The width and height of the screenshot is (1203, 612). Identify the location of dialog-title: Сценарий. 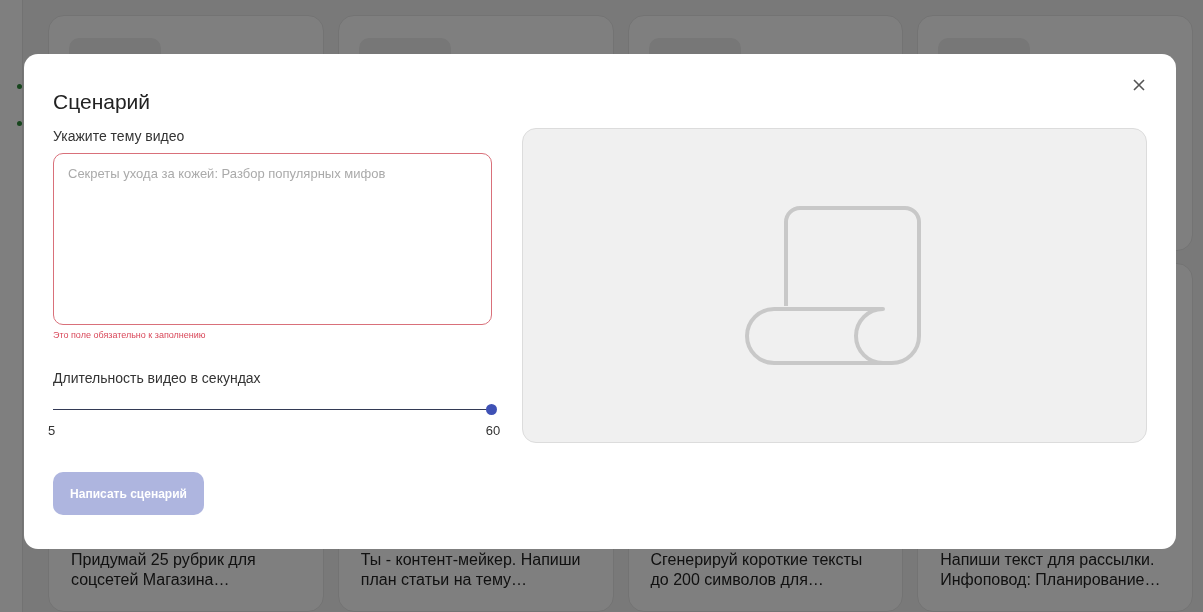
(102, 102).